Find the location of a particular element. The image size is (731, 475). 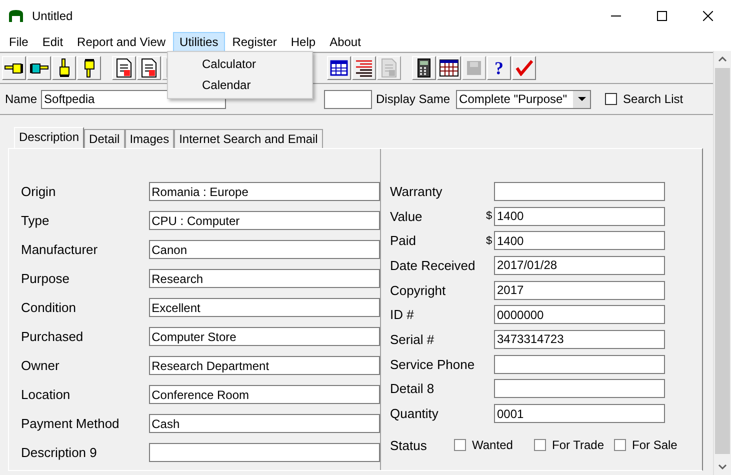

menu-option: Calculator is located at coordinates (240, 64).